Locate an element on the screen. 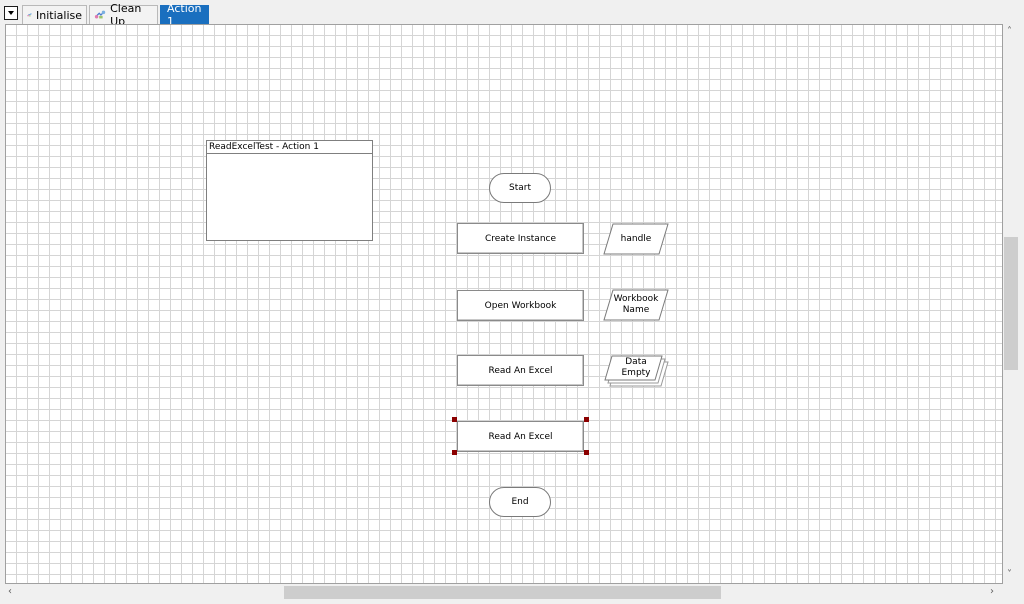  page-info-title: ReadExcelTest - Action 1 is located at coordinates (289, 147).